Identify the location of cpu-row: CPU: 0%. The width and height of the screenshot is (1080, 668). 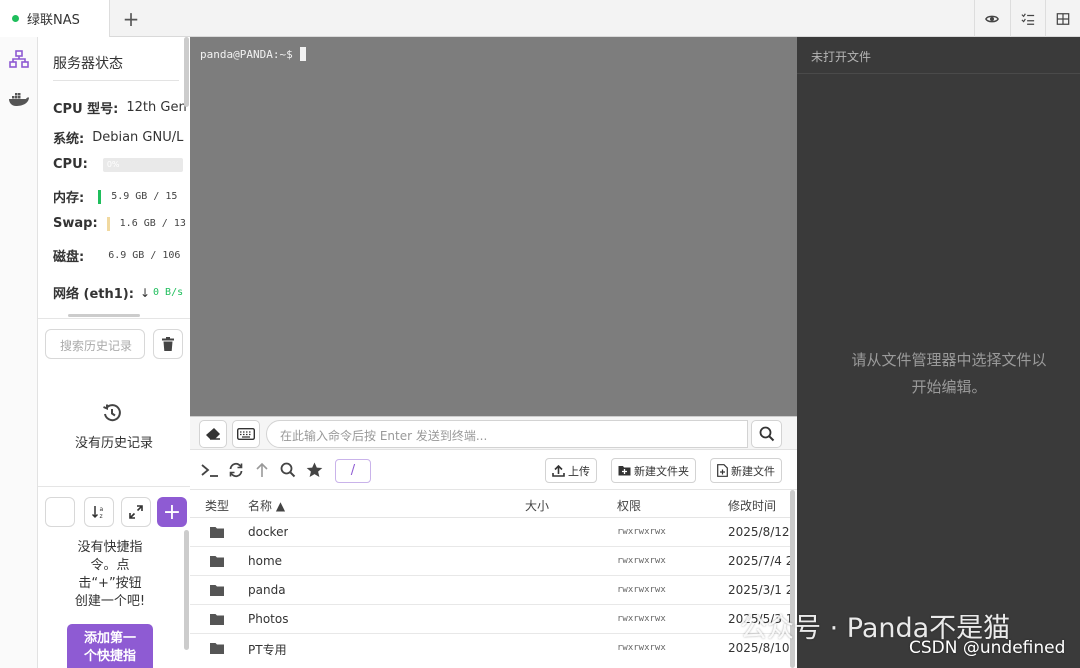
(118, 164).